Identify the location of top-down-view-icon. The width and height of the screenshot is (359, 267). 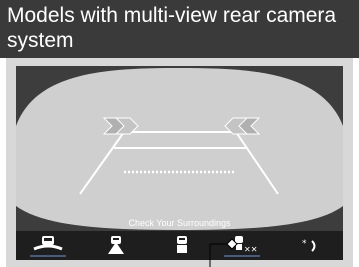
(48, 246).